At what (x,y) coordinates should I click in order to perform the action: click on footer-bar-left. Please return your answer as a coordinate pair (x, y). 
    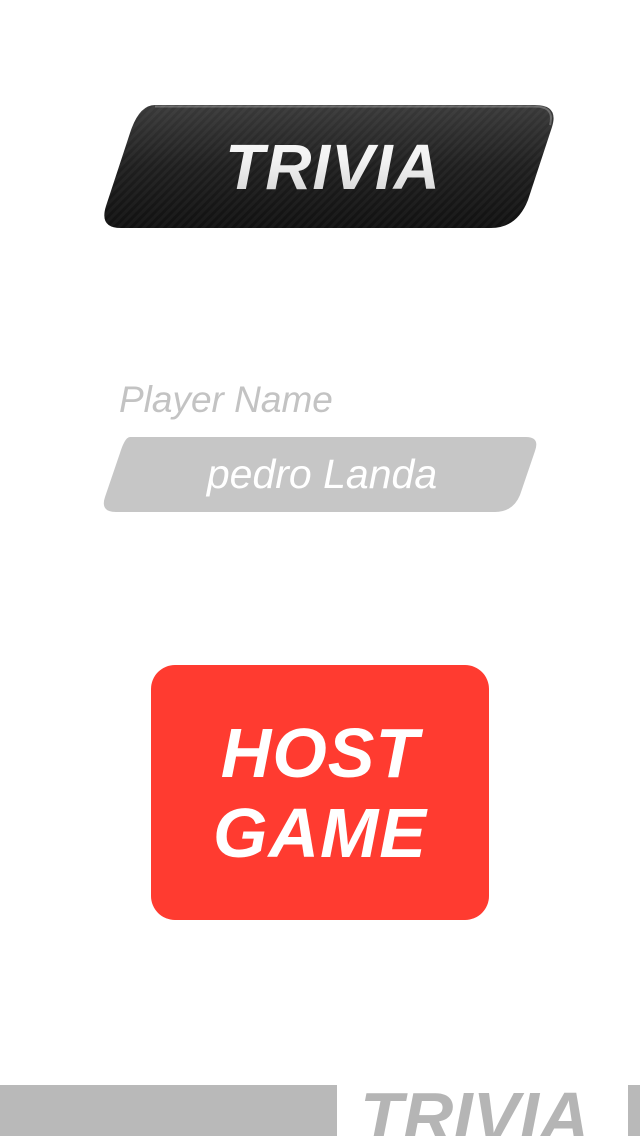
    Looking at the image, I should click on (168, 1110).